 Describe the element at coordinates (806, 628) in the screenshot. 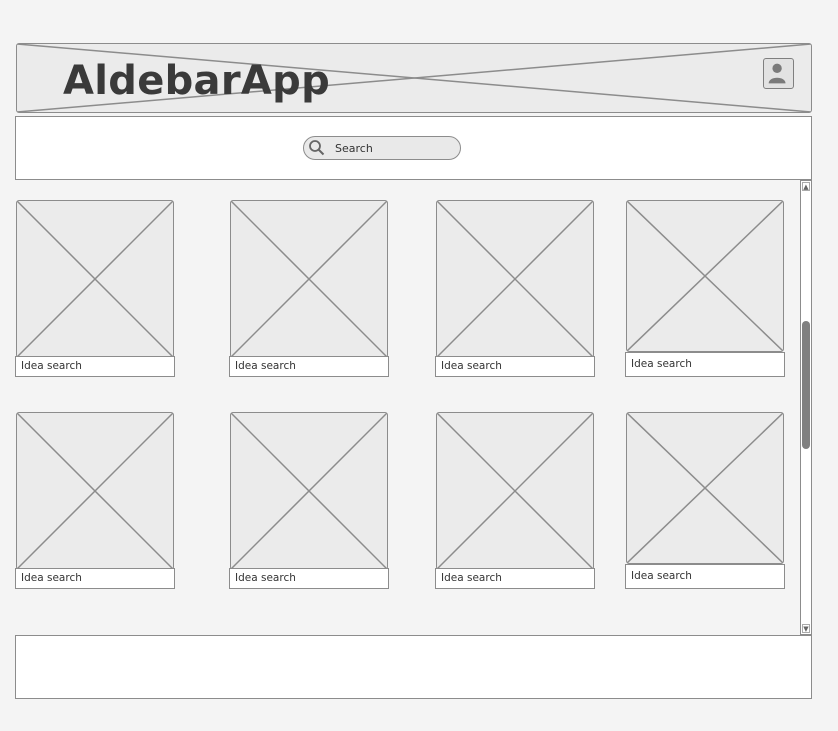

I see `scroll-down-arrow-icon: ▼` at that location.